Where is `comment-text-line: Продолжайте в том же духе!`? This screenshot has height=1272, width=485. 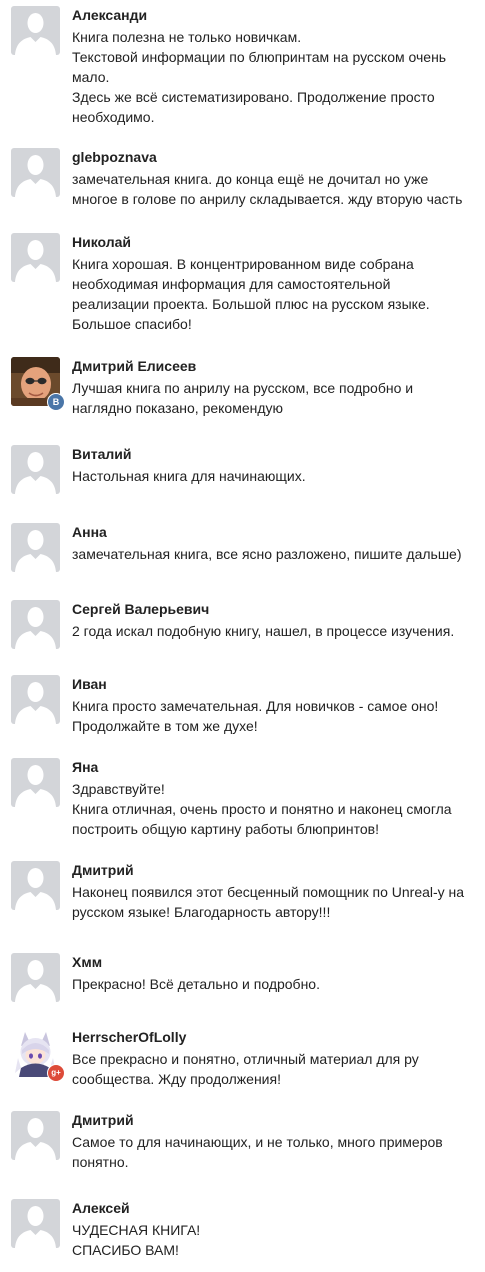 comment-text-line: Продолжайте в том же духе! is located at coordinates (165, 726).